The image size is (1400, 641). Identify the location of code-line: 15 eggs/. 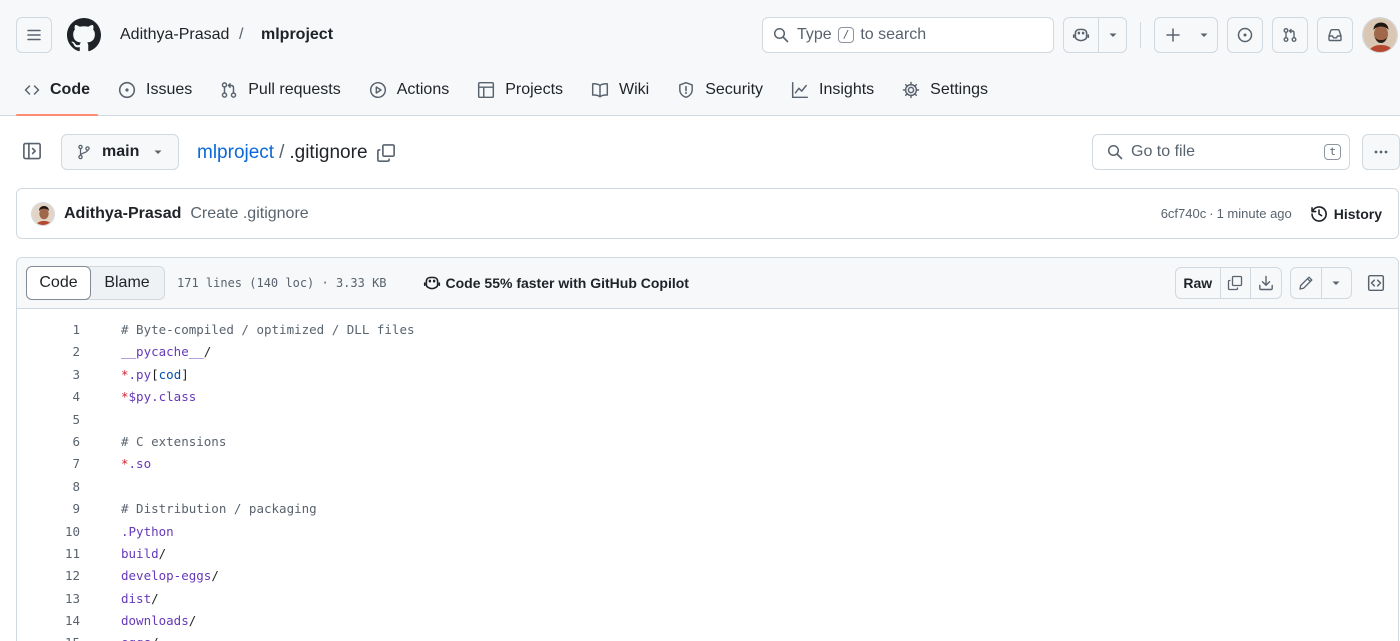
(707, 636).